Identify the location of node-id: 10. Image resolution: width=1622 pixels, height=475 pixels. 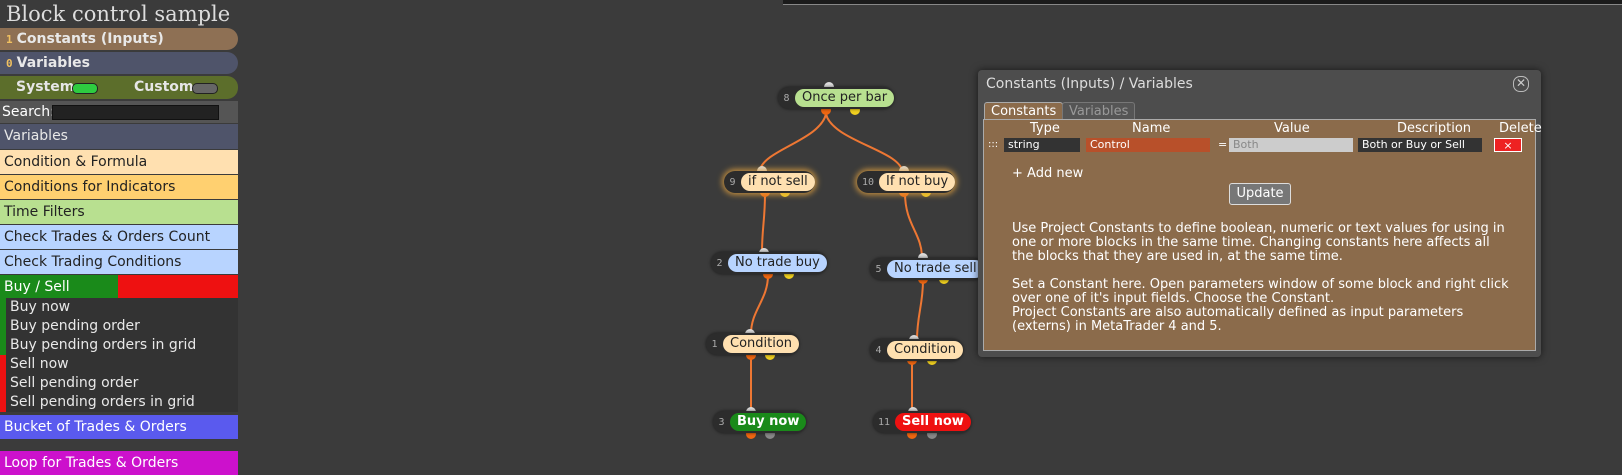
(868, 182).